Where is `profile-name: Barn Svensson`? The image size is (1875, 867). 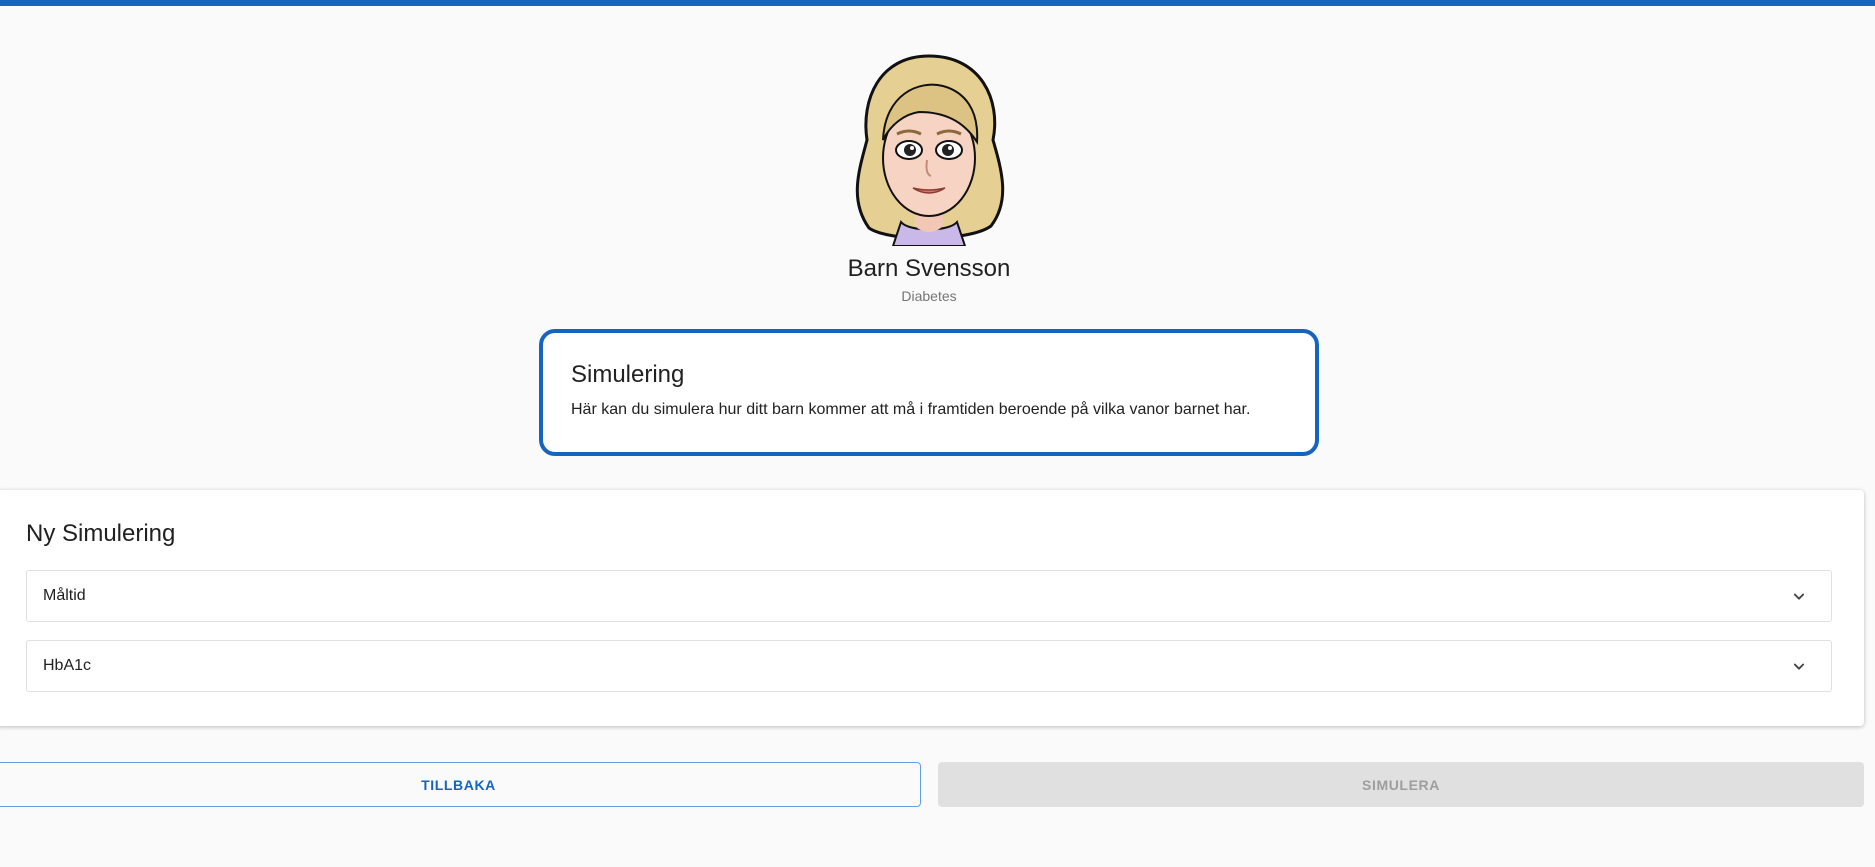 profile-name: Barn Svensson is located at coordinates (929, 268).